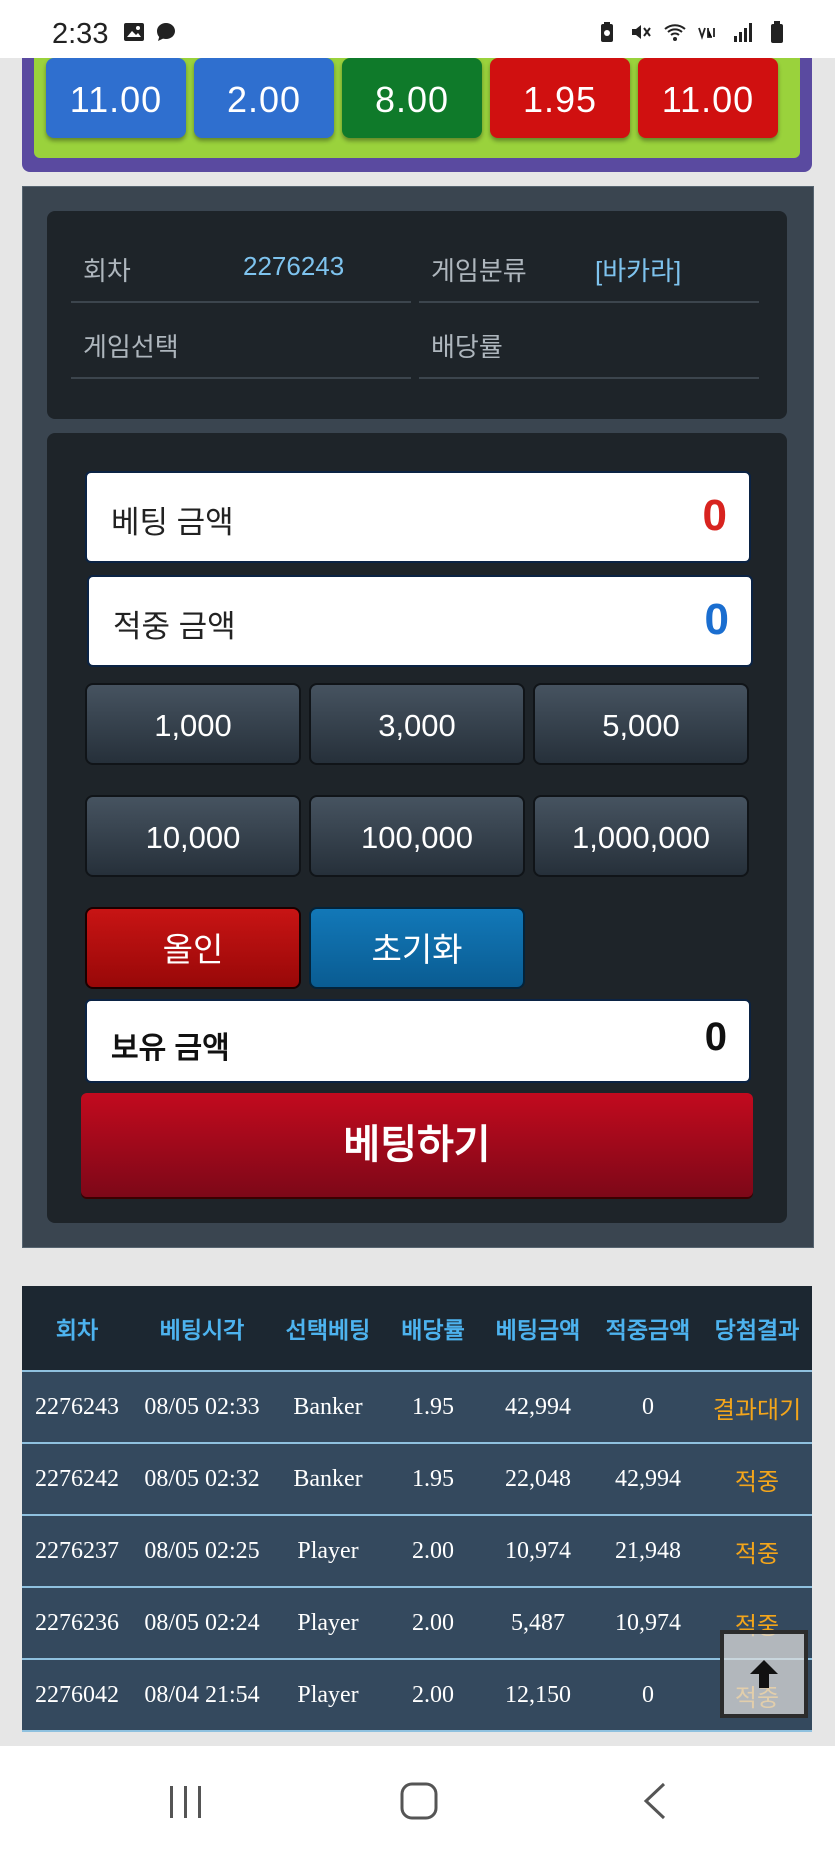  I want to click on home-icon, so click(419, 1801).